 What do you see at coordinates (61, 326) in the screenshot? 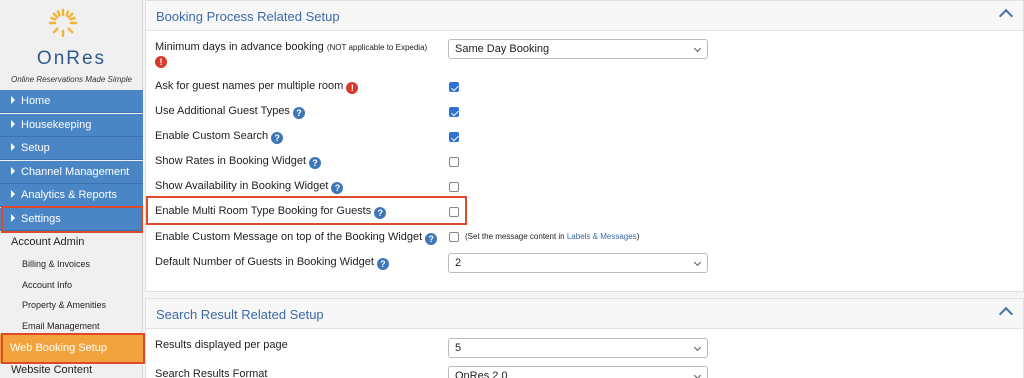
I see `sidebar-item-email: Email Management` at bounding box center [61, 326].